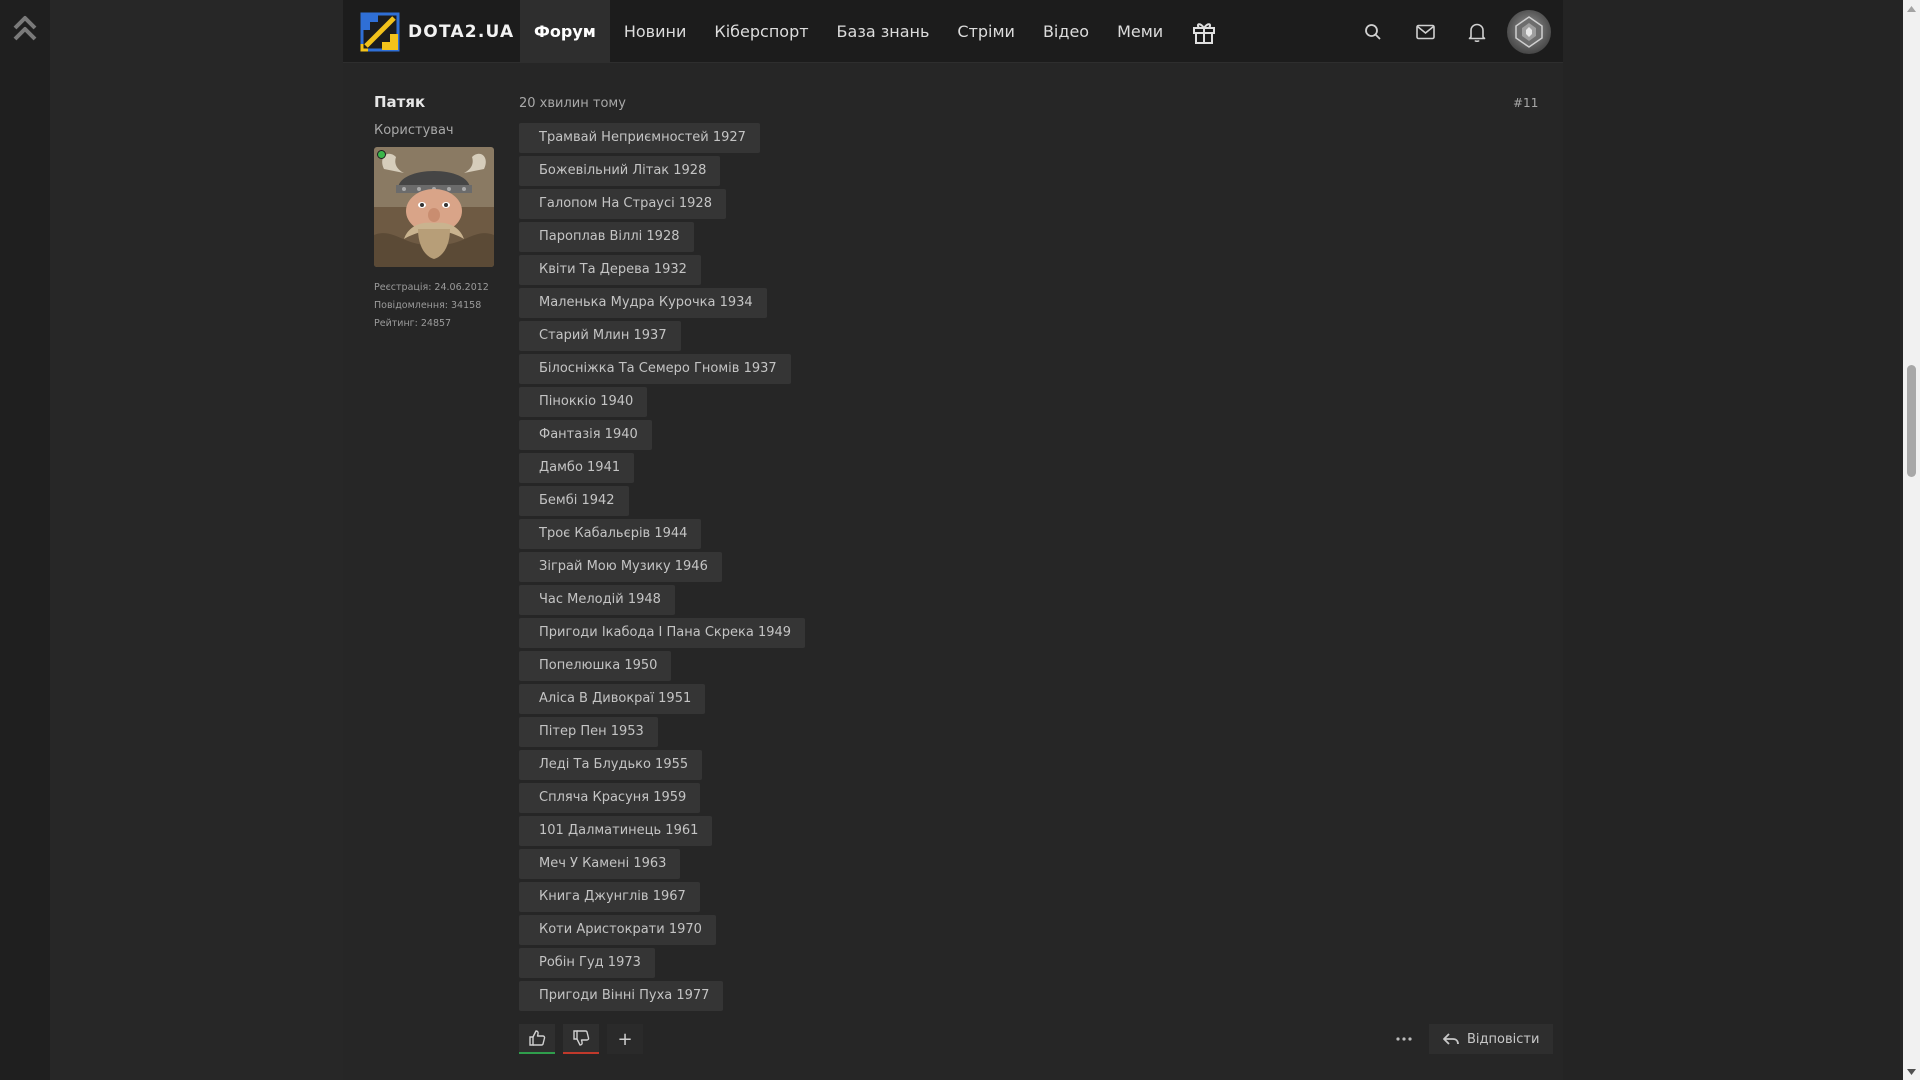 The width and height of the screenshot is (1920, 1080). What do you see at coordinates (620, 171) in the screenshot?
I see `movie-tag: Божевільний Літак 1928` at bounding box center [620, 171].